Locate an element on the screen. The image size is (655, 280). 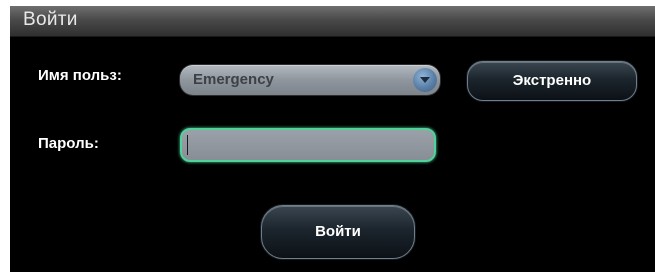
chevron-down-icon is located at coordinates (425, 80).